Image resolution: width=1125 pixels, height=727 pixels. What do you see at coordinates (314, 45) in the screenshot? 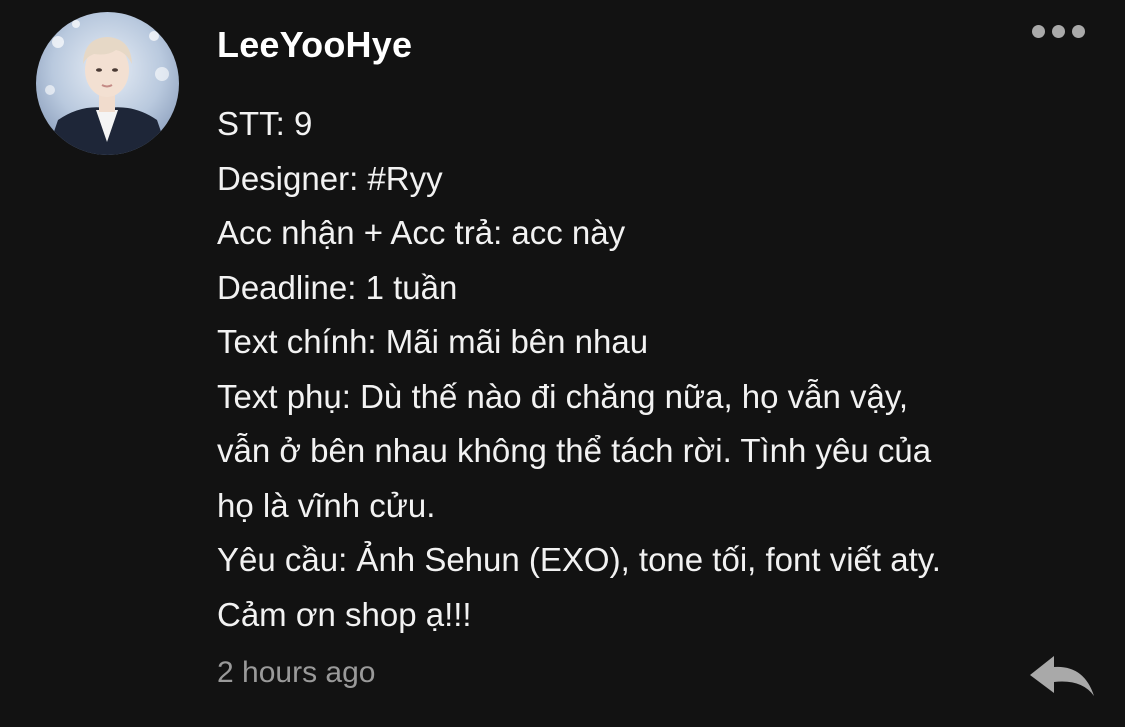
I see `username: LeeYooHye` at bounding box center [314, 45].